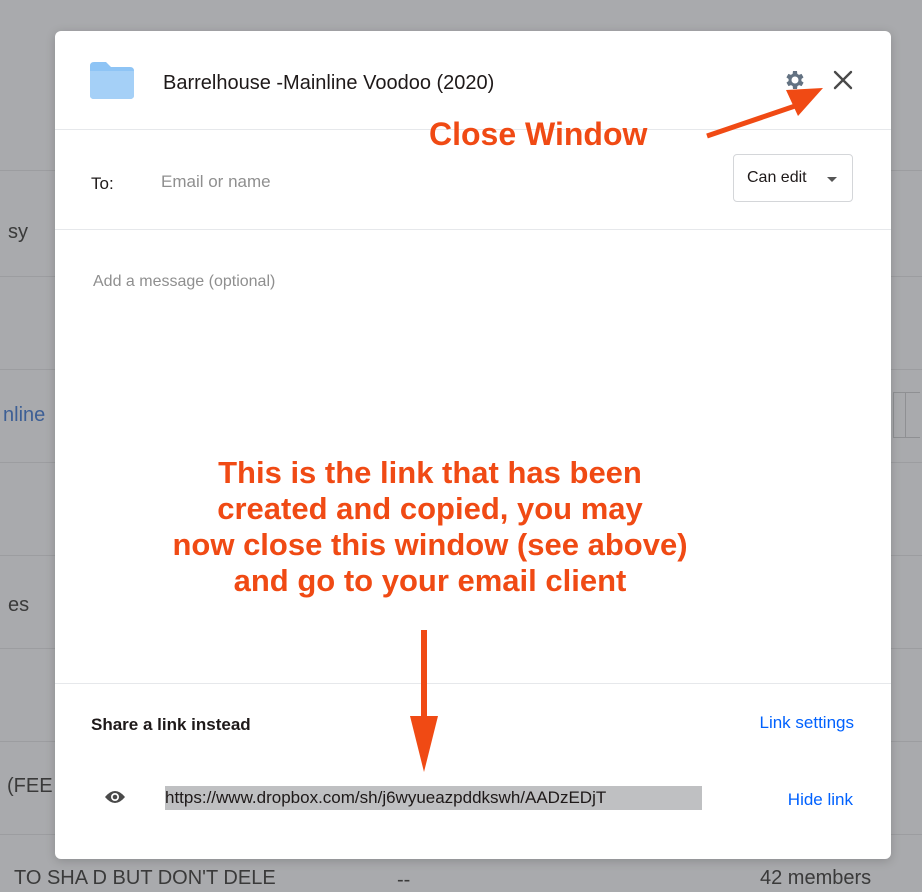  What do you see at coordinates (430, 508) in the screenshot?
I see `annotation-line: created and copied, you may` at bounding box center [430, 508].